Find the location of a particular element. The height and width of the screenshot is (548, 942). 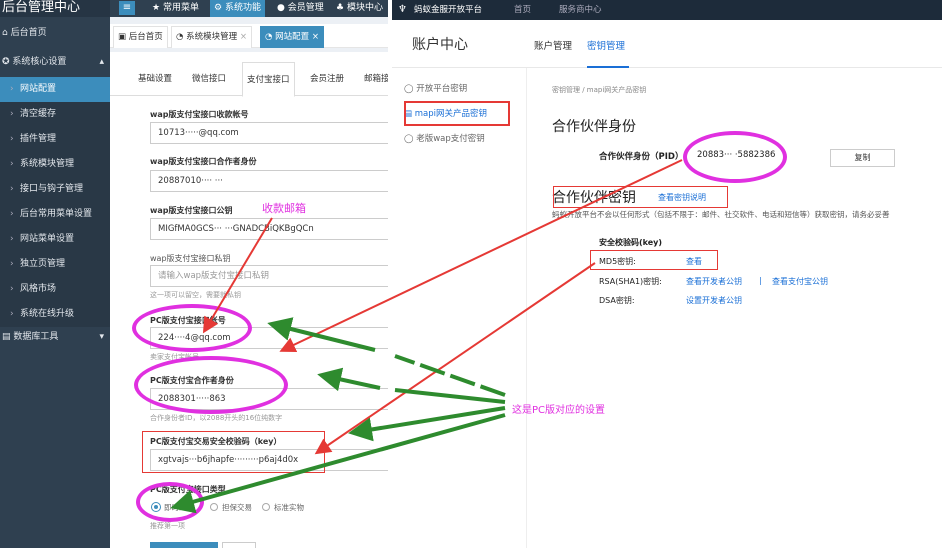

rsa-dev-key-link: 查看开发者公钥 is located at coordinates (714, 281).